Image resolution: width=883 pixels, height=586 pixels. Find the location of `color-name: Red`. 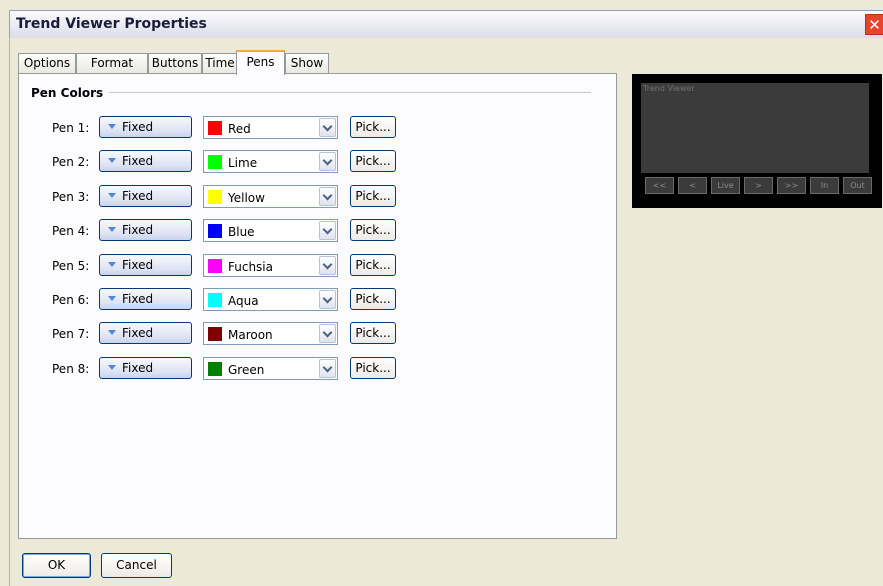

color-name: Red is located at coordinates (239, 129).